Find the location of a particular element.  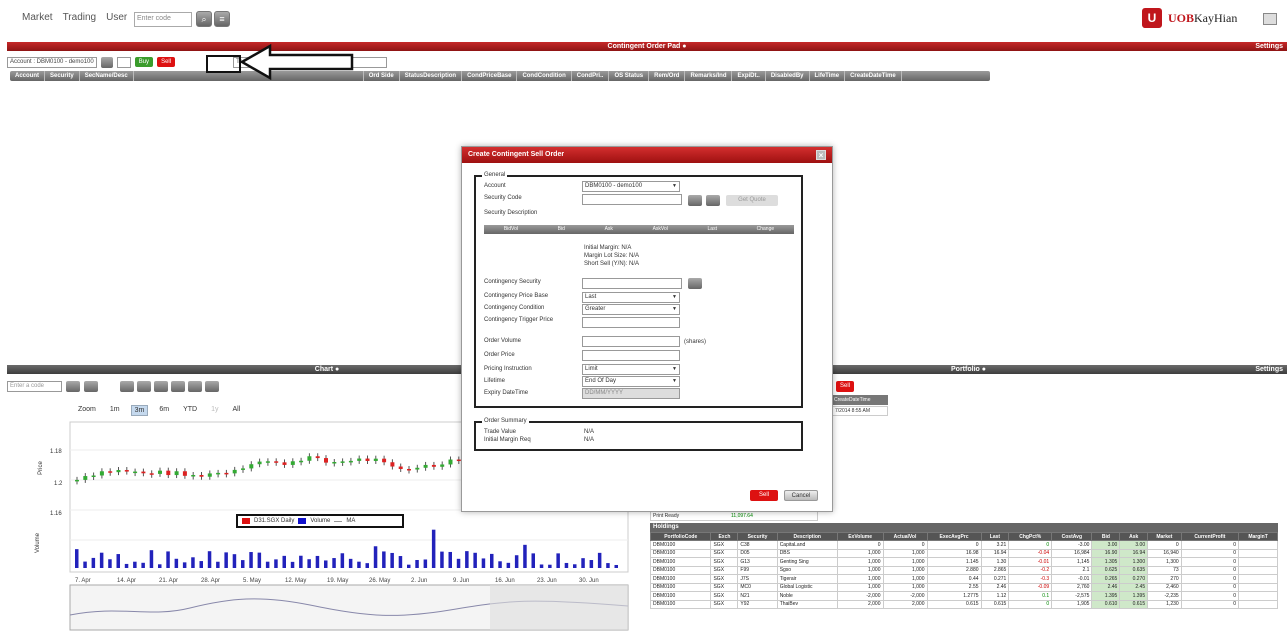

holdings-col-7: Last is located at coordinates (995, 536).